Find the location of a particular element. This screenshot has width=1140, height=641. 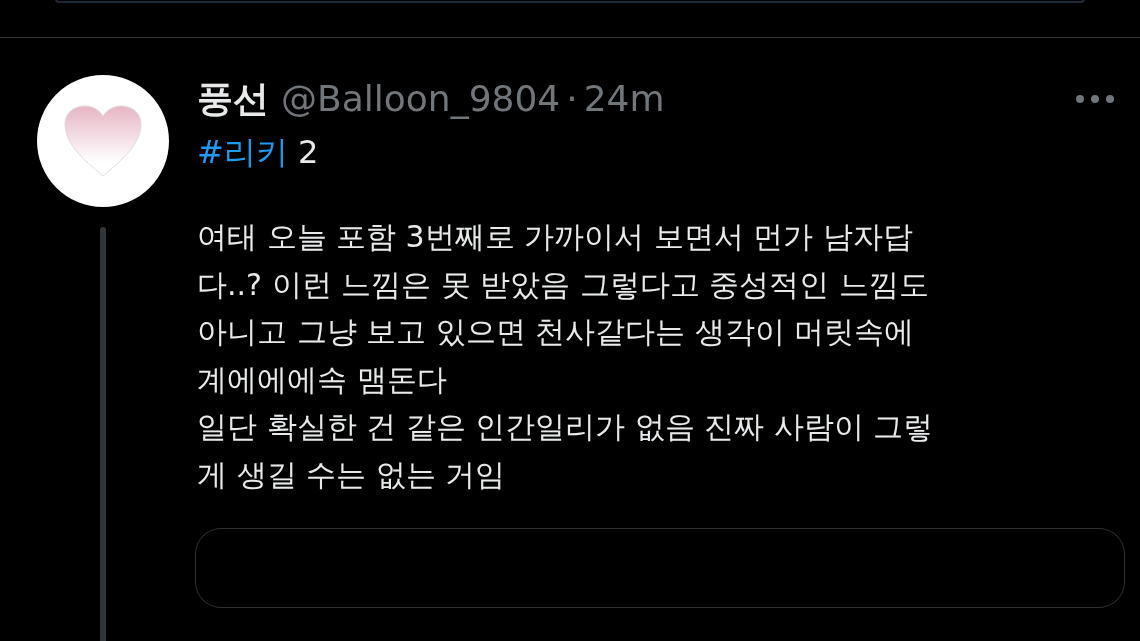

heart-icon is located at coordinates (103, 141).